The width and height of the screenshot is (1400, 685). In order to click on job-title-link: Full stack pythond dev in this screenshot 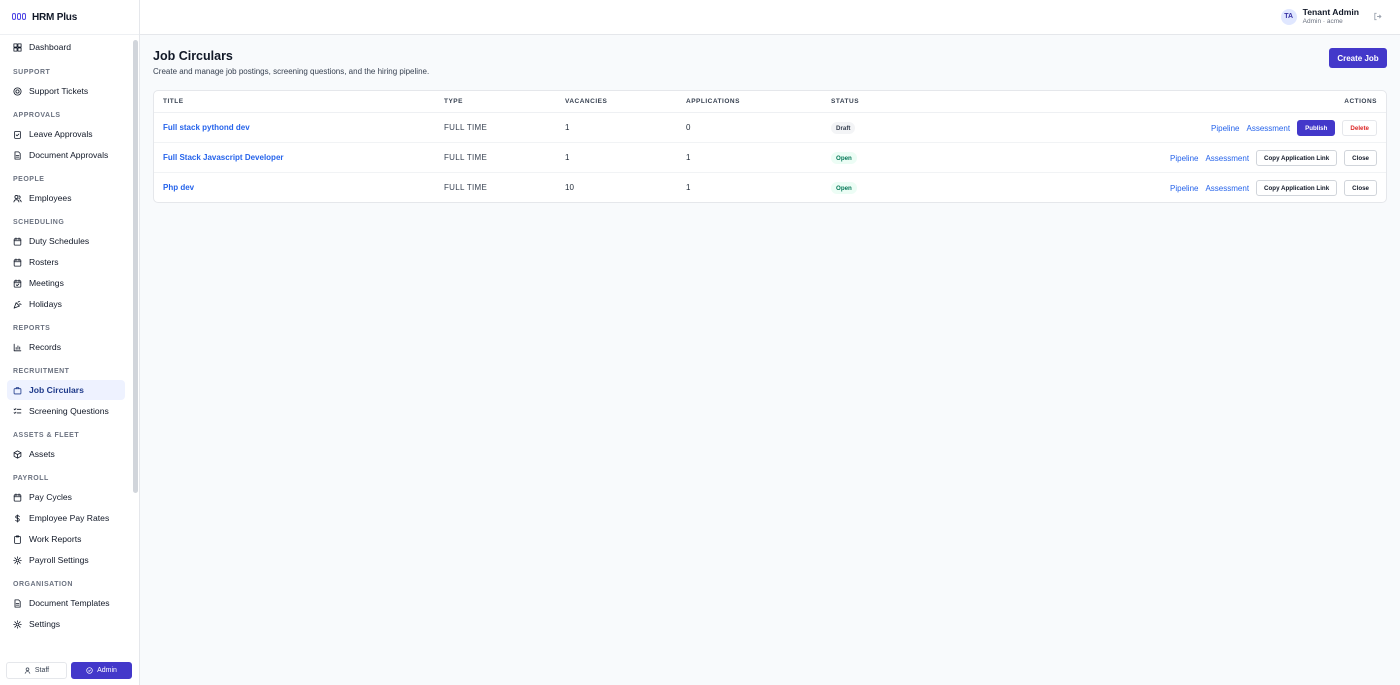, I will do `click(206, 127)`.